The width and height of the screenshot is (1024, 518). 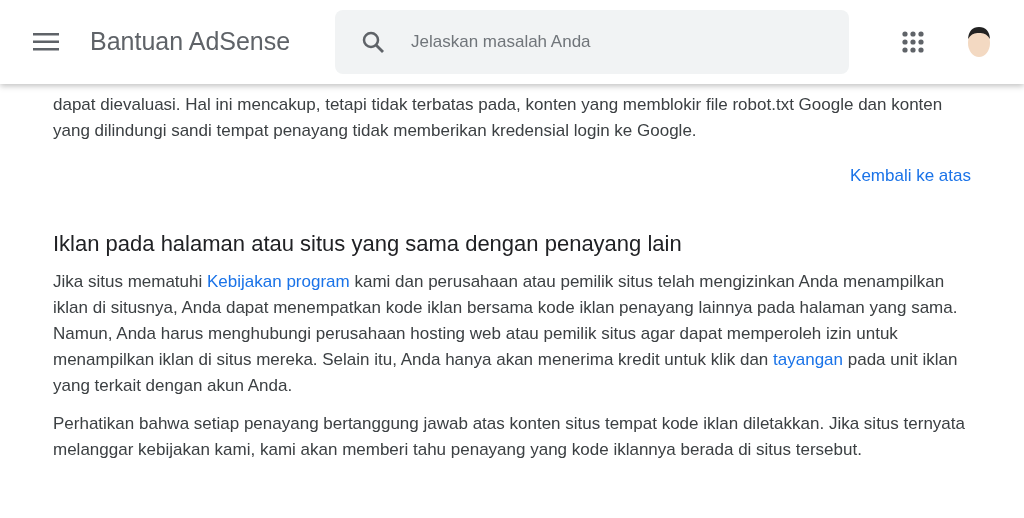 What do you see at coordinates (373, 42) in the screenshot?
I see `search-icon` at bounding box center [373, 42].